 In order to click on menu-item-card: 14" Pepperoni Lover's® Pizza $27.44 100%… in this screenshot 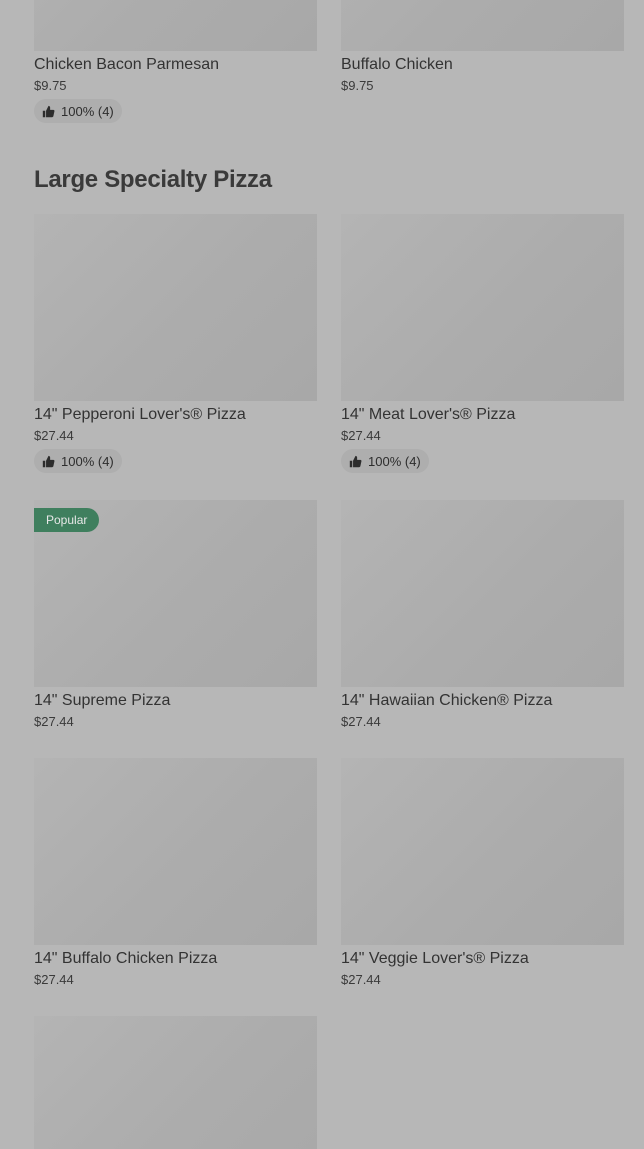, I will do `click(175, 343)`.